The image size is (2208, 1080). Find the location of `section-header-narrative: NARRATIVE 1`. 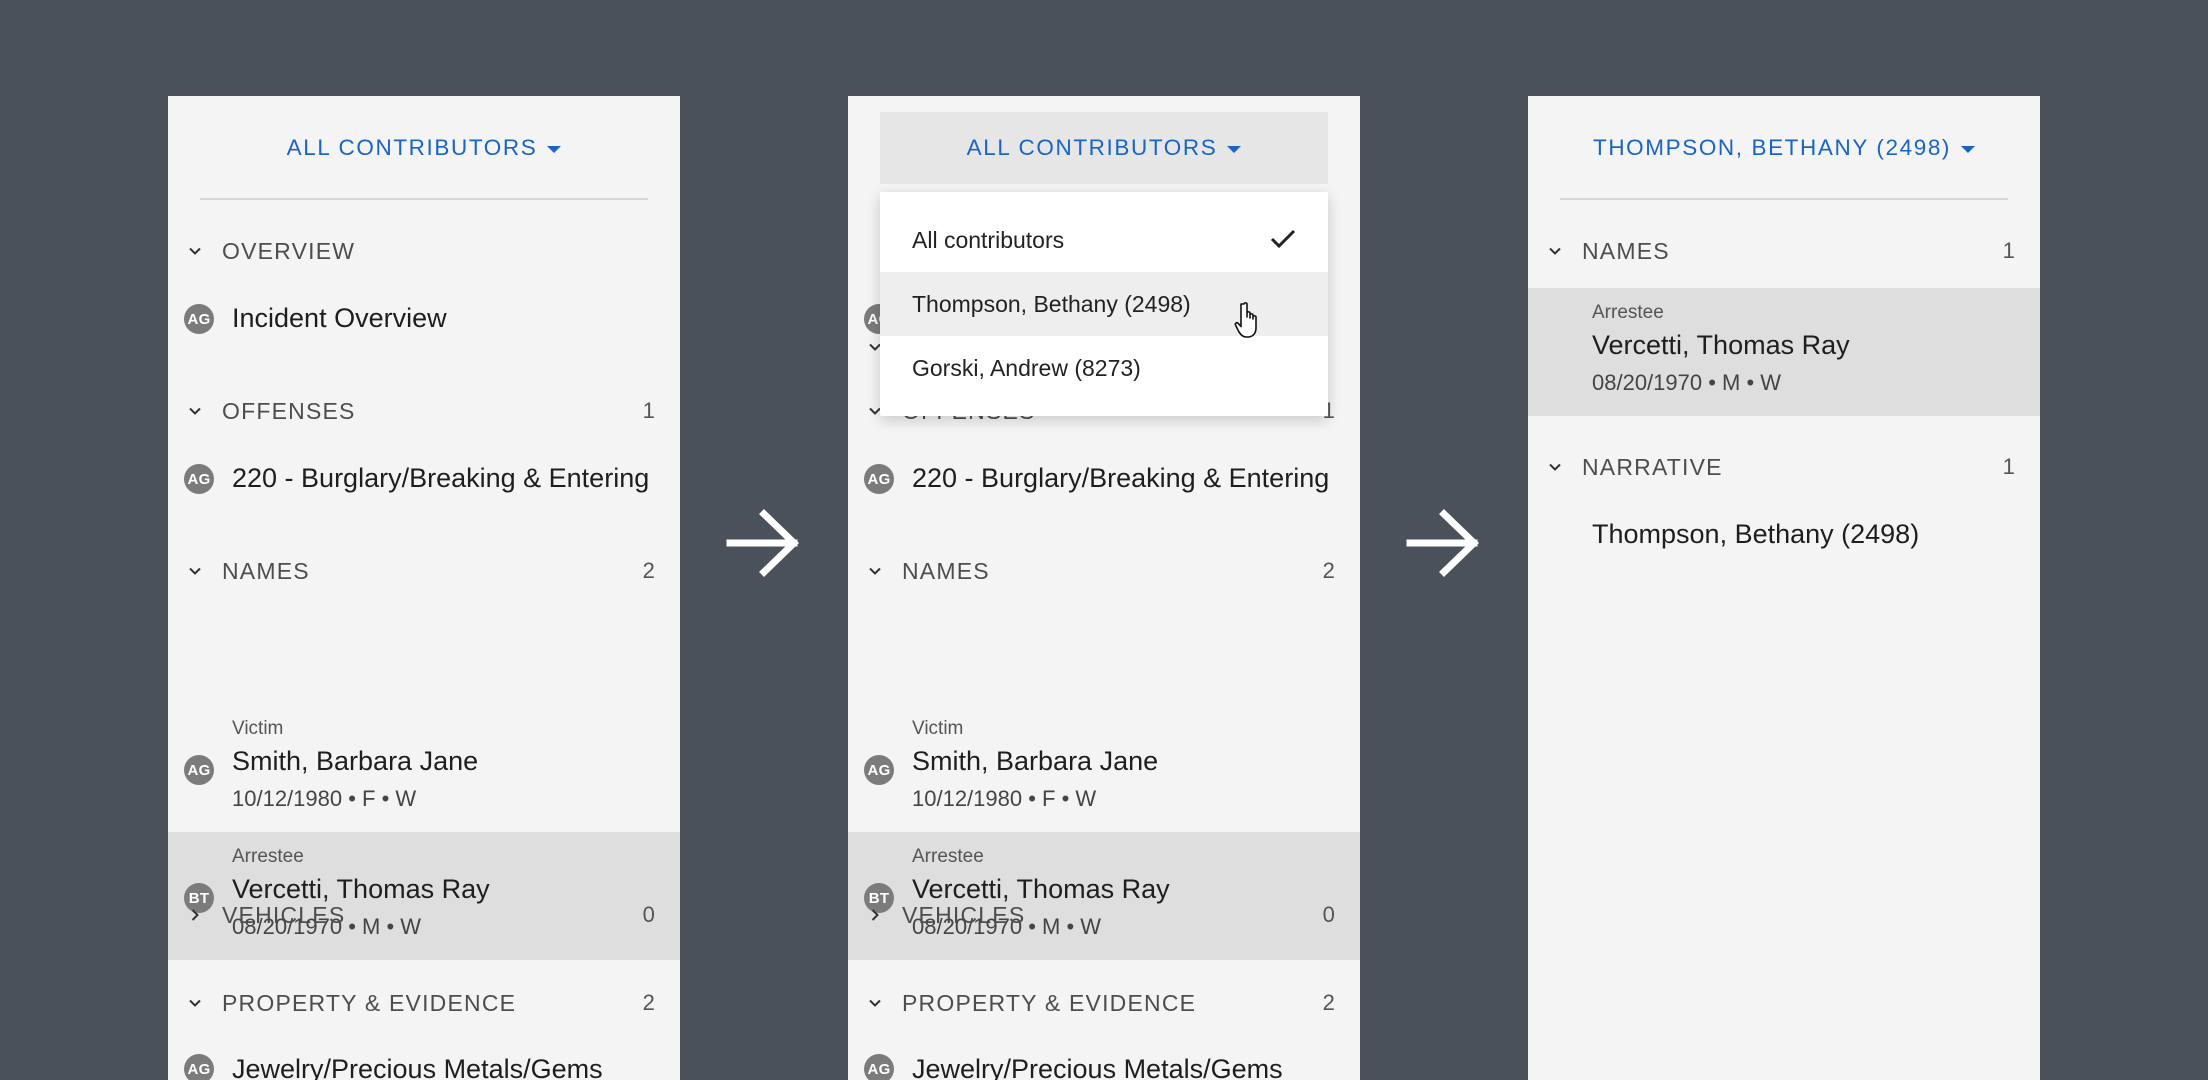

section-header-narrative: NARRATIVE 1 is located at coordinates (1784, 467).